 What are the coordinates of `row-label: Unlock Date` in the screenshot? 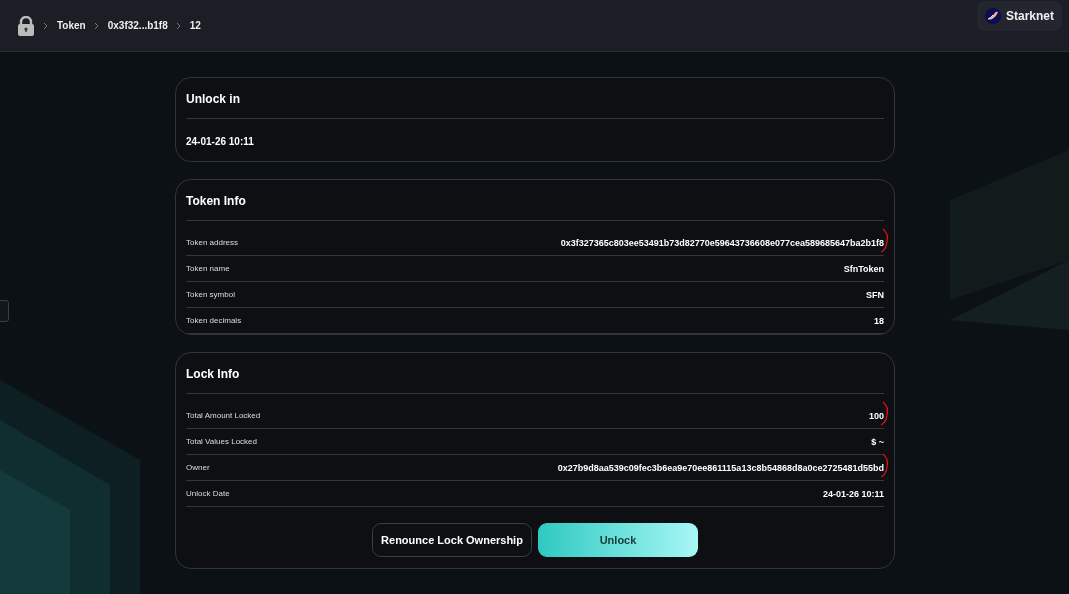 It's located at (208, 493).